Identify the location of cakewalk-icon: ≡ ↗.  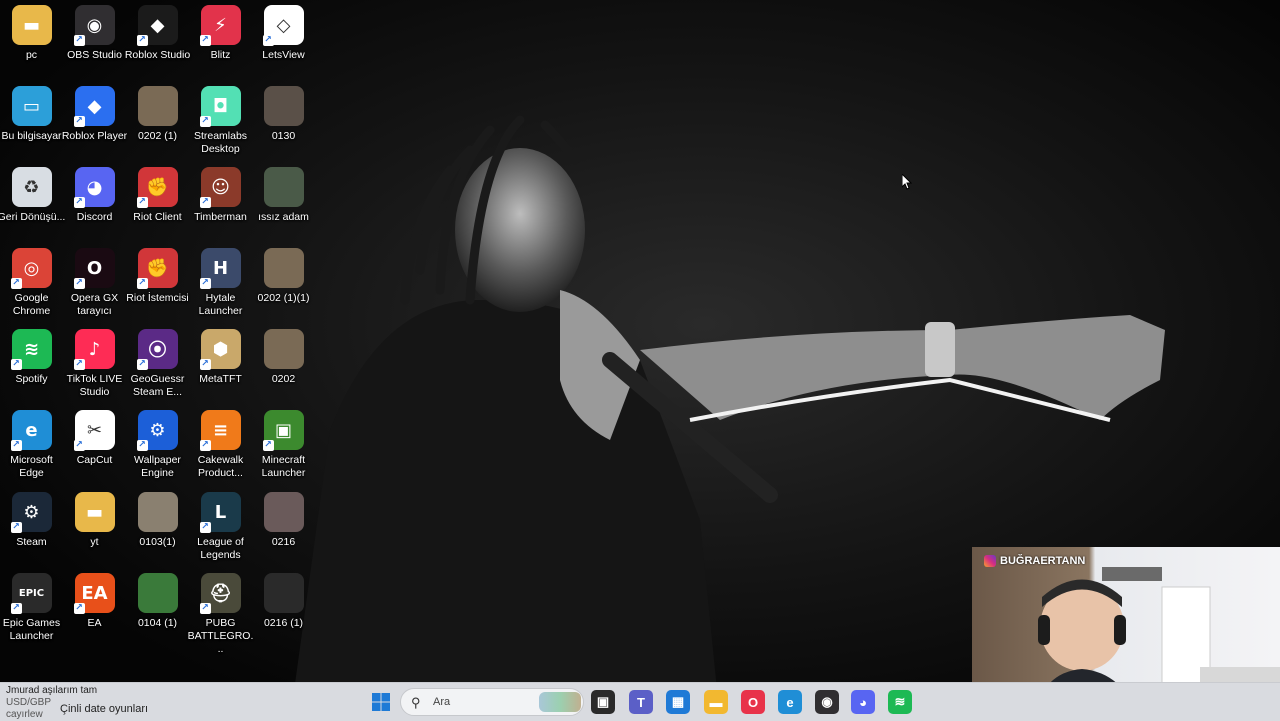
(220, 430).